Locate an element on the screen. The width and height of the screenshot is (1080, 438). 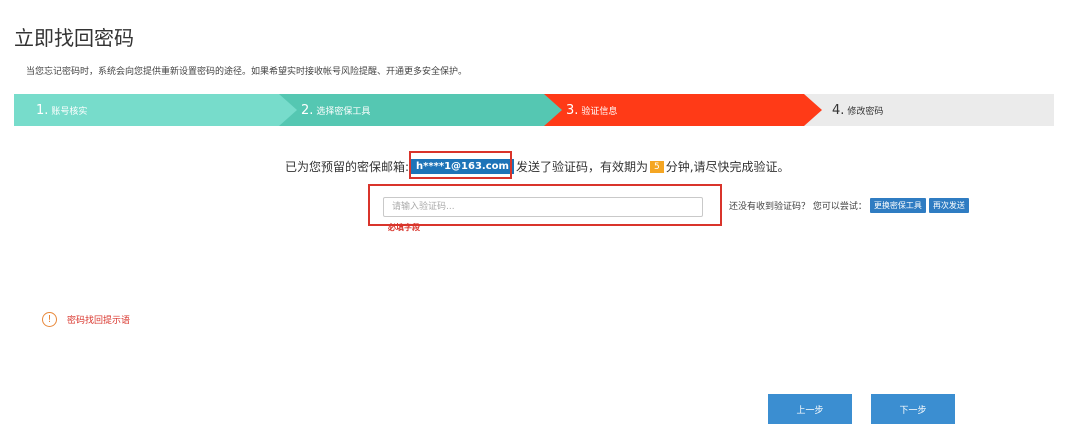
tip-text: 密码找回提示语 is located at coordinates (99, 321).